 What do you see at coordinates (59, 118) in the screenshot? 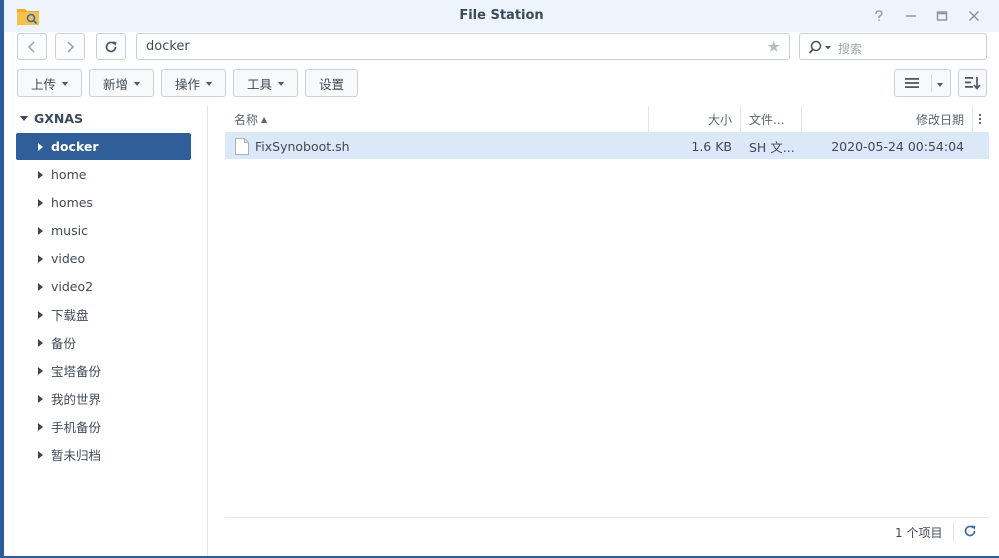
I see `tree-root-label: GXNAS` at bounding box center [59, 118].